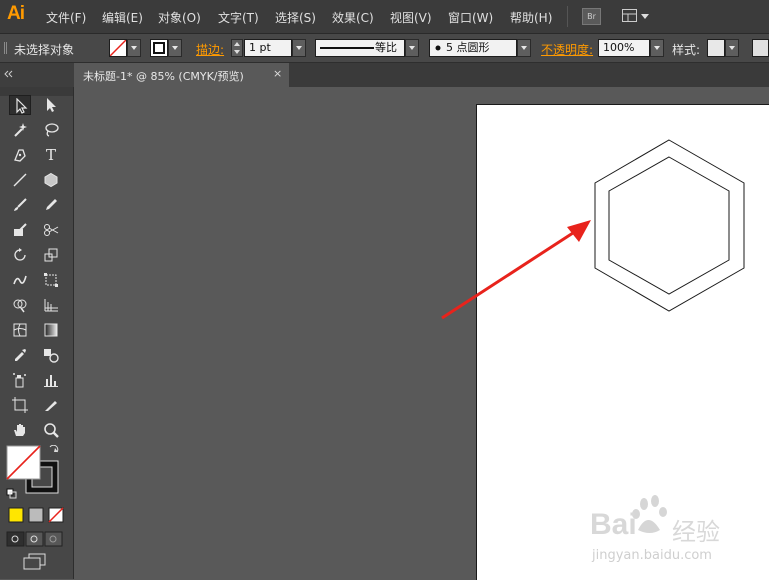 The image size is (769, 580). I want to click on selection-status: 未选择对象, so click(44, 50).